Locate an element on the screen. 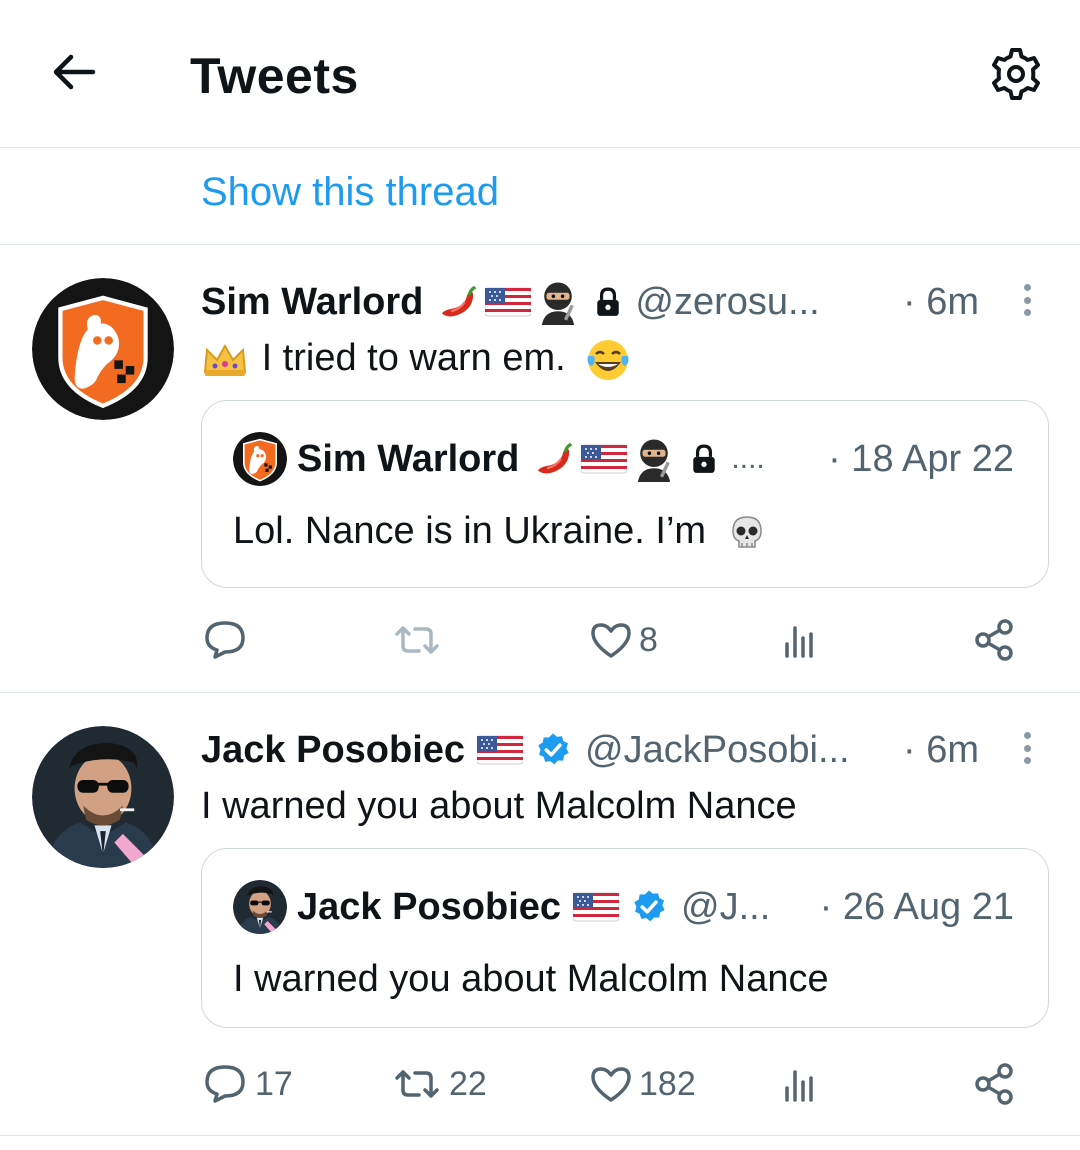 This screenshot has height=1150, width=1080. tweet-text: I tried to warn em. is located at coordinates (417, 358).